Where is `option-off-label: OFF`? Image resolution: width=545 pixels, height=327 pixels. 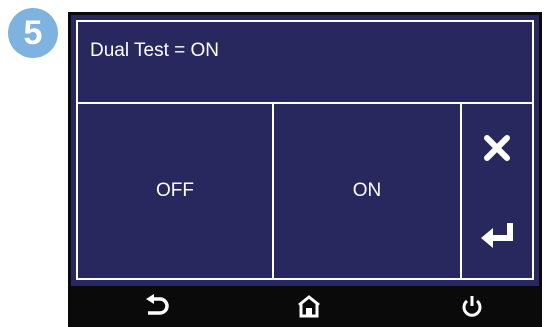
option-off-label: OFF is located at coordinates (175, 190).